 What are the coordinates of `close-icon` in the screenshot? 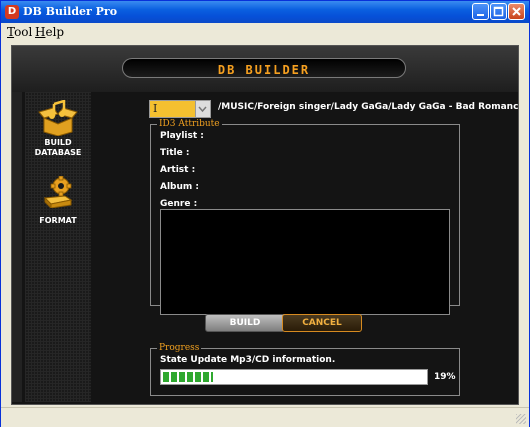 It's located at (516, 11).